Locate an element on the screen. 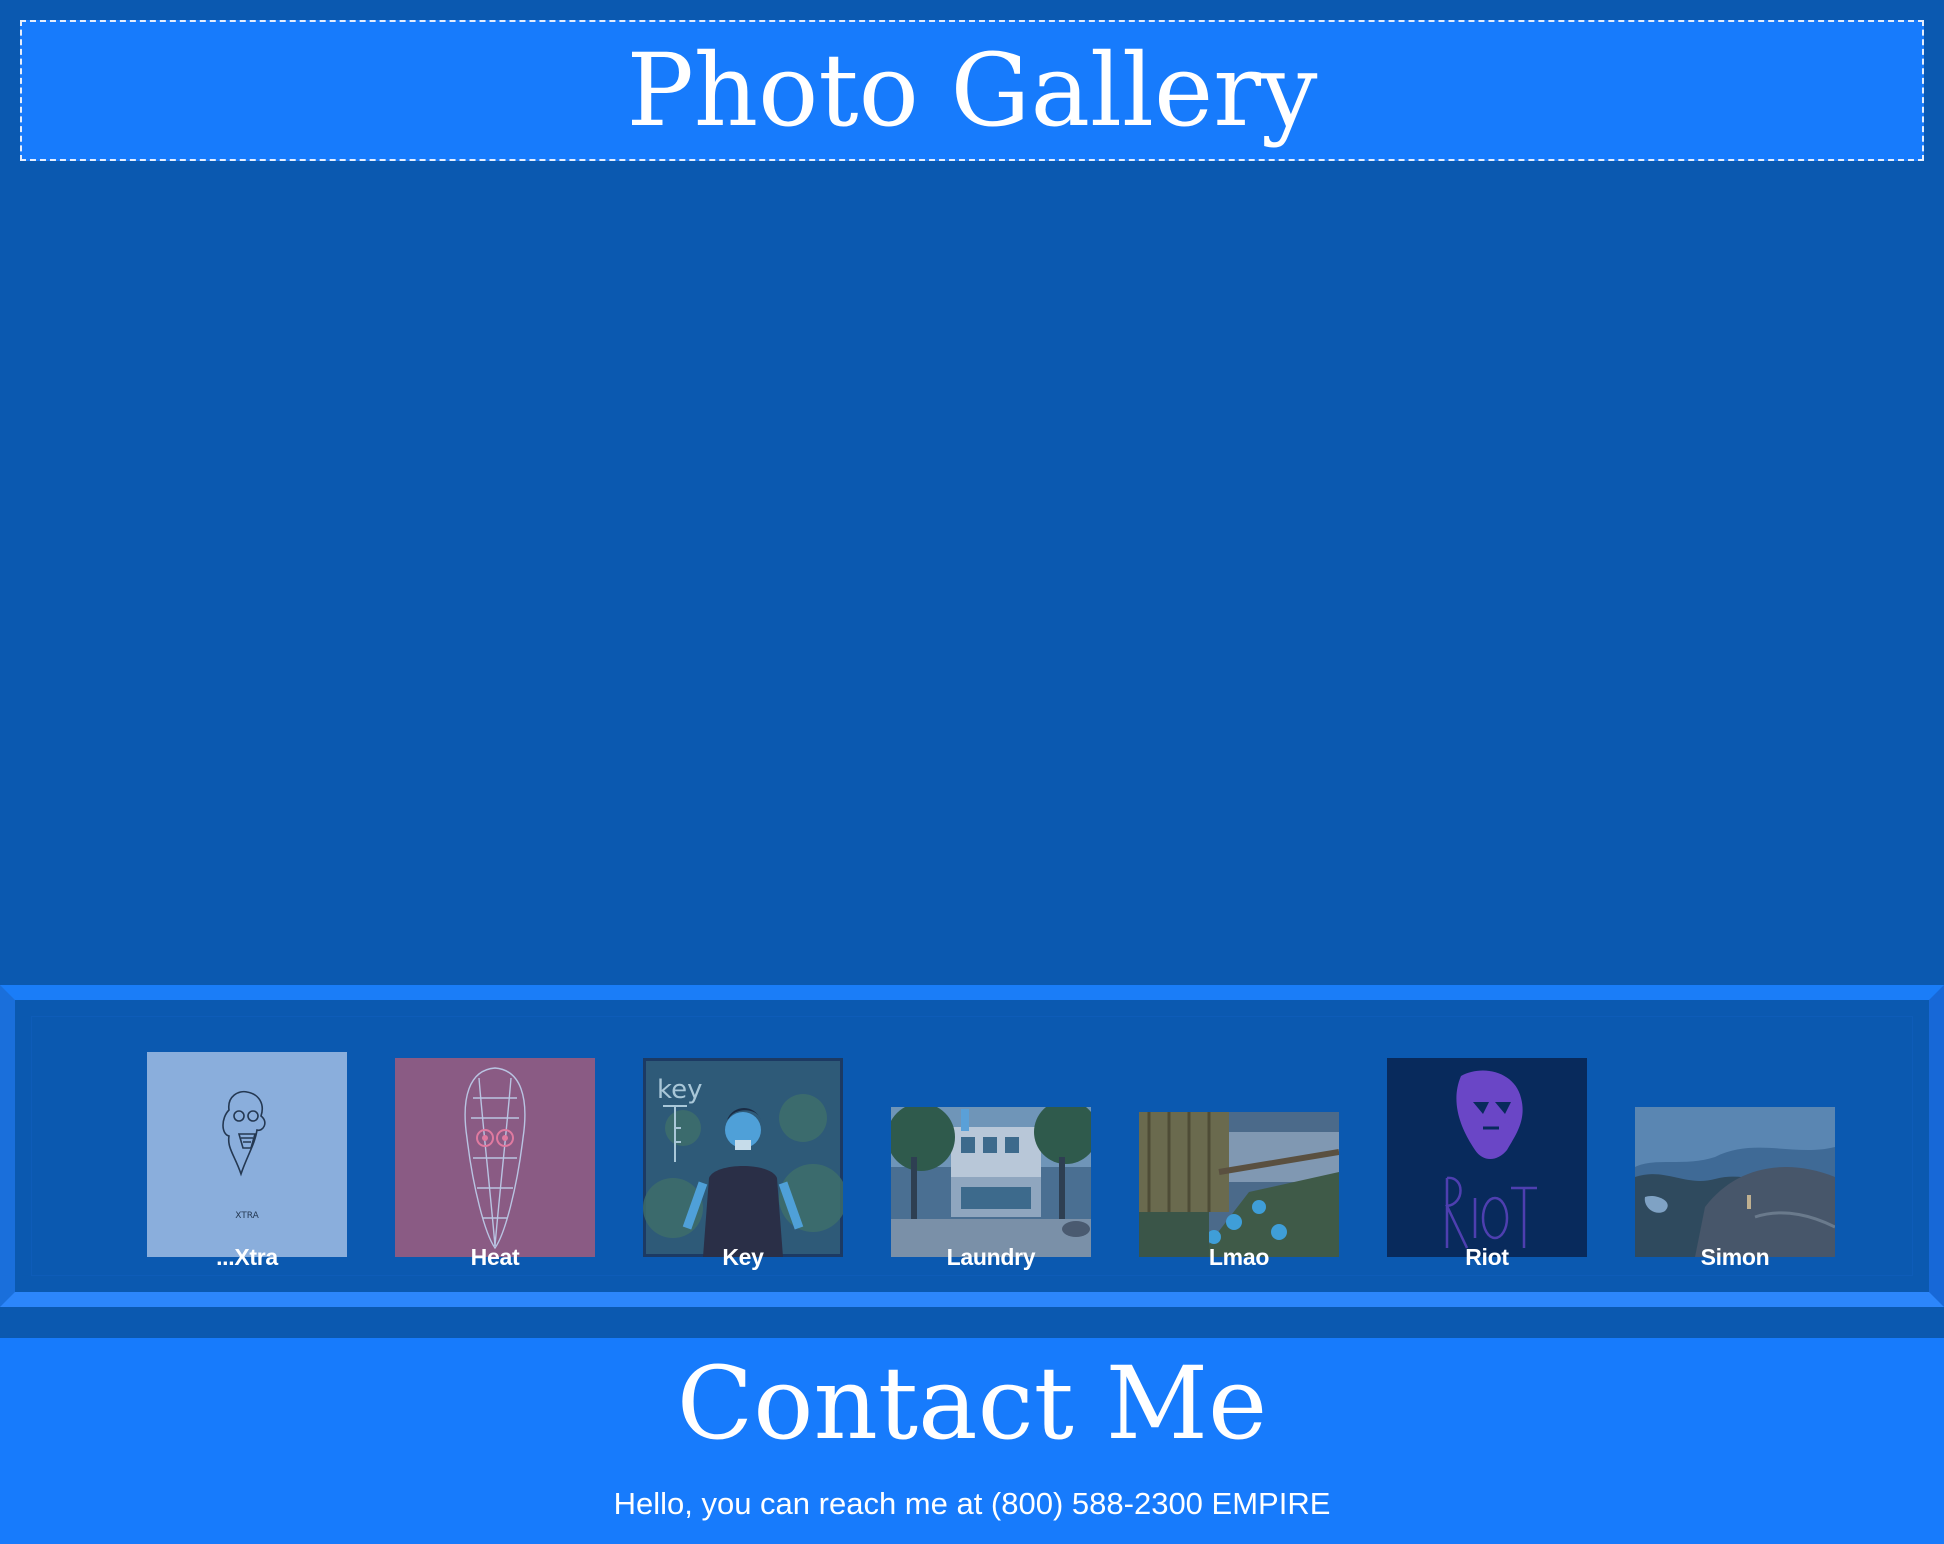 This screenshot has width=1944, height=1544. thumbnail-caption: Laundry is located at coordinates (991, 1257).